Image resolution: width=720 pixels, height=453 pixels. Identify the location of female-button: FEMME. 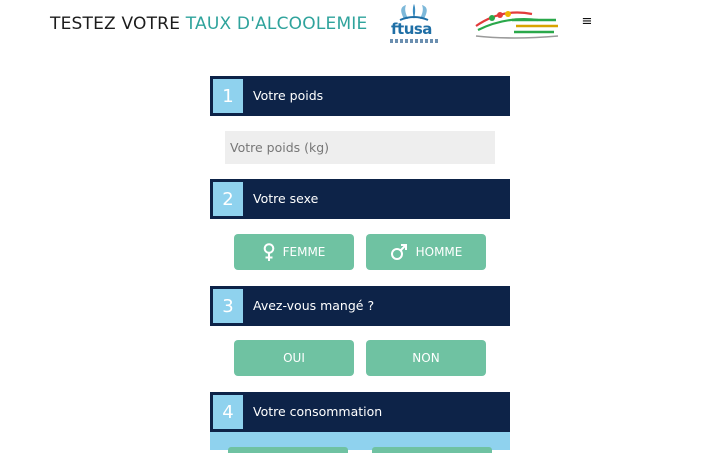
(294, 252).